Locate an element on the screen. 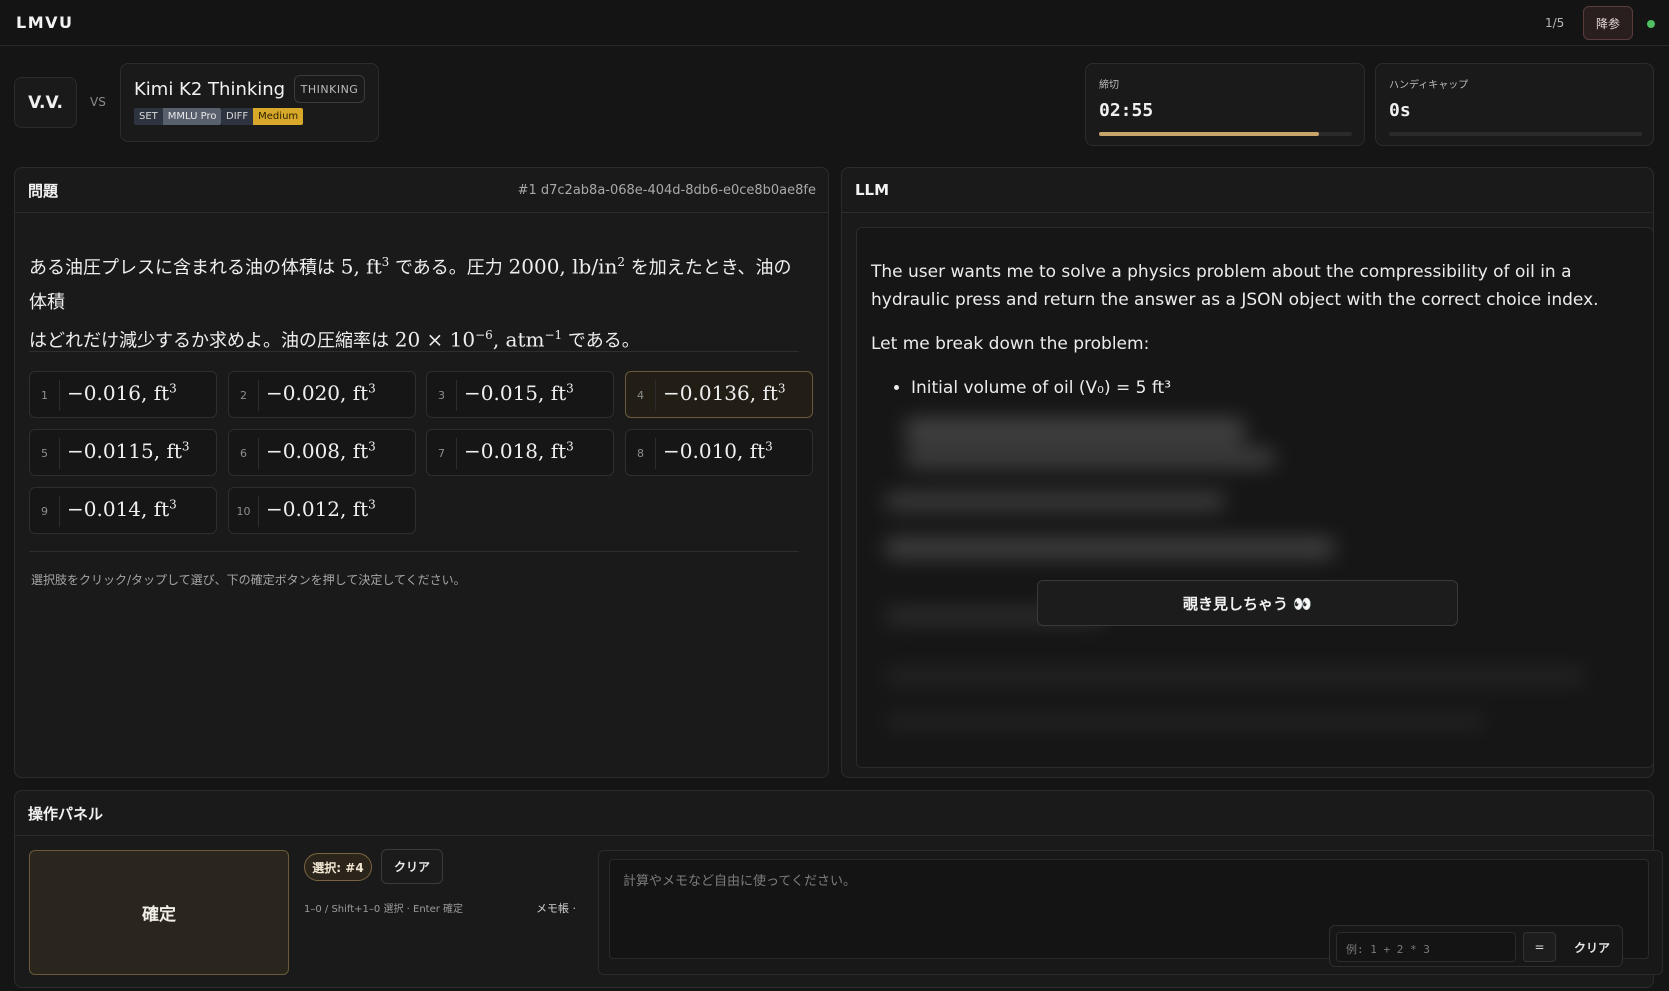 This screenshot has height=991, width=1669. choice-value: −0.0136, ft is located at coordinates (720, 393).